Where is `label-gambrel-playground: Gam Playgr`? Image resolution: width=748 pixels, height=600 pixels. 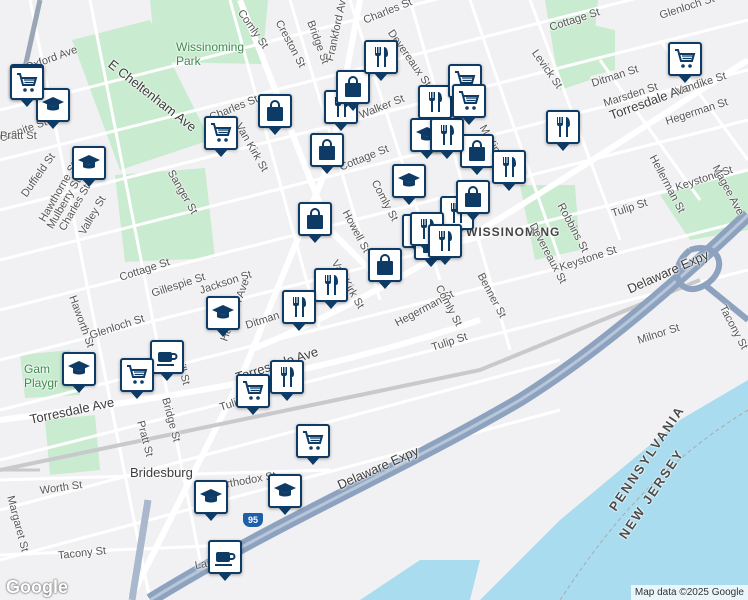
label-gambrel-playground: Gam Playgr is located at coordinates (41, 376).